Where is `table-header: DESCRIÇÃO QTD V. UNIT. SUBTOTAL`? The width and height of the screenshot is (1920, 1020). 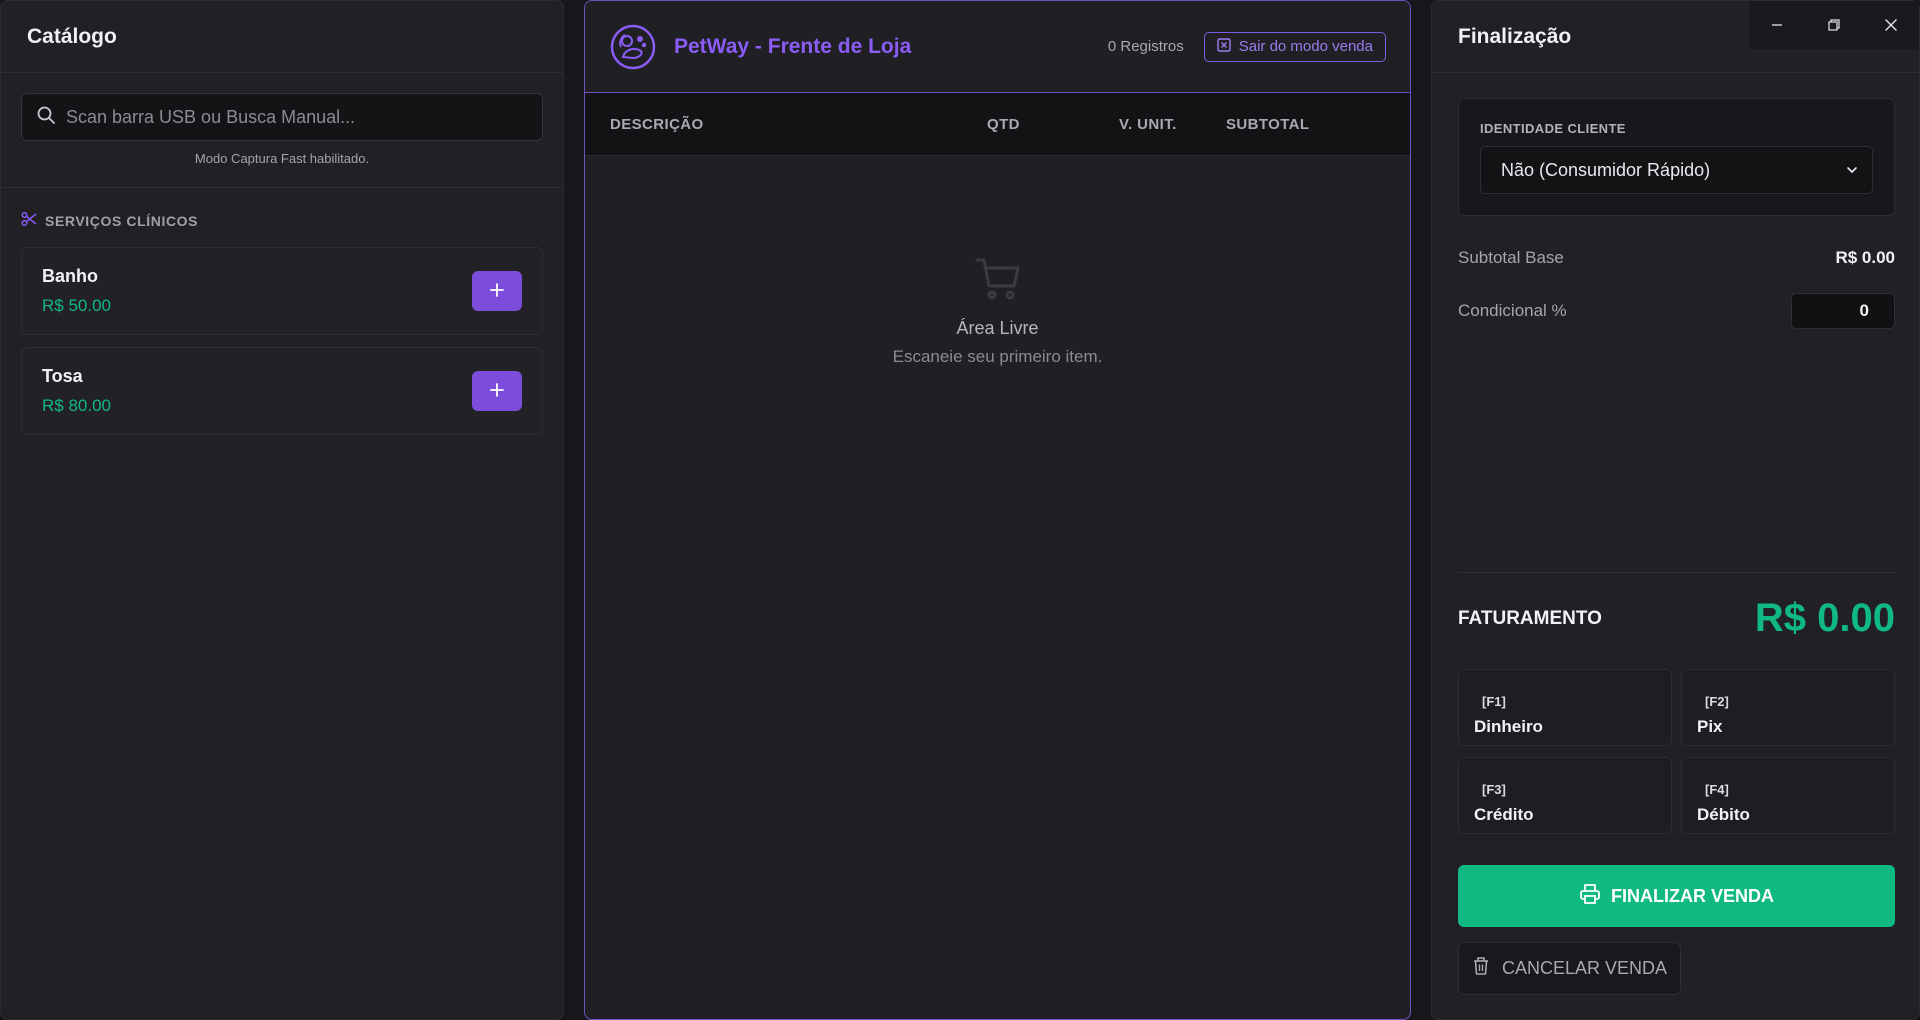 table-header: DESCRIÇÃO QTD V. UNIT. SUBTOTAL is located at coordinates (997, 124).